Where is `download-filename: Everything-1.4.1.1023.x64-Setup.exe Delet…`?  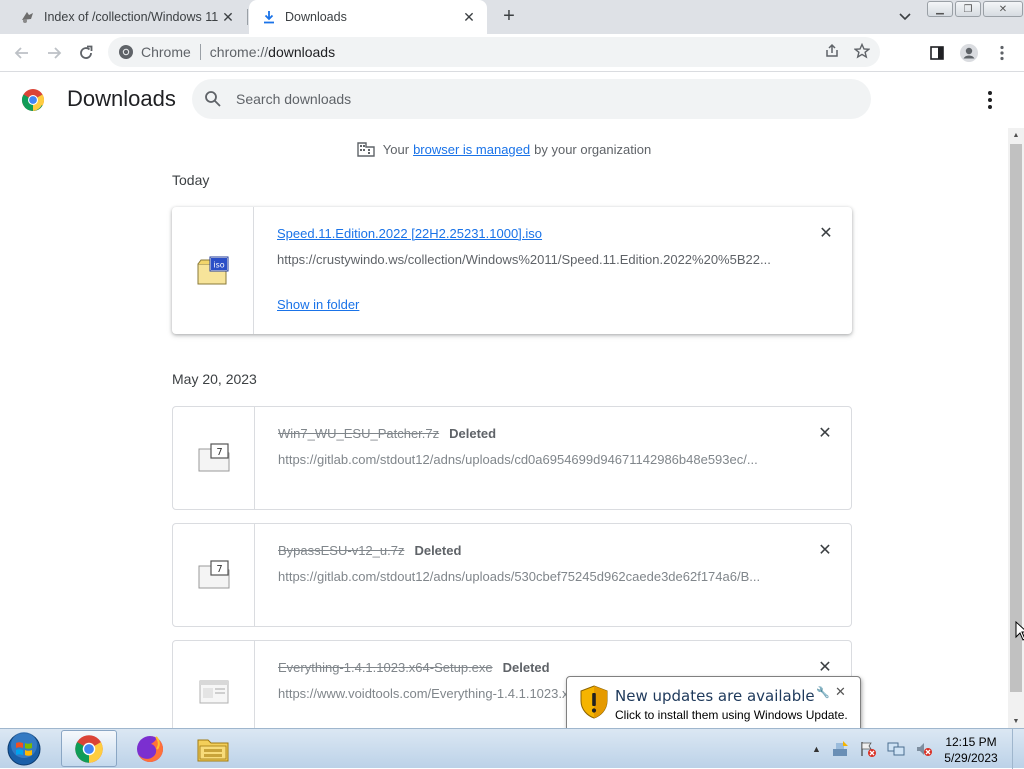 download-filename: Everything-1.4.1.1023.x64-Setup.exe Delet… is located at coordinates (414, 667).